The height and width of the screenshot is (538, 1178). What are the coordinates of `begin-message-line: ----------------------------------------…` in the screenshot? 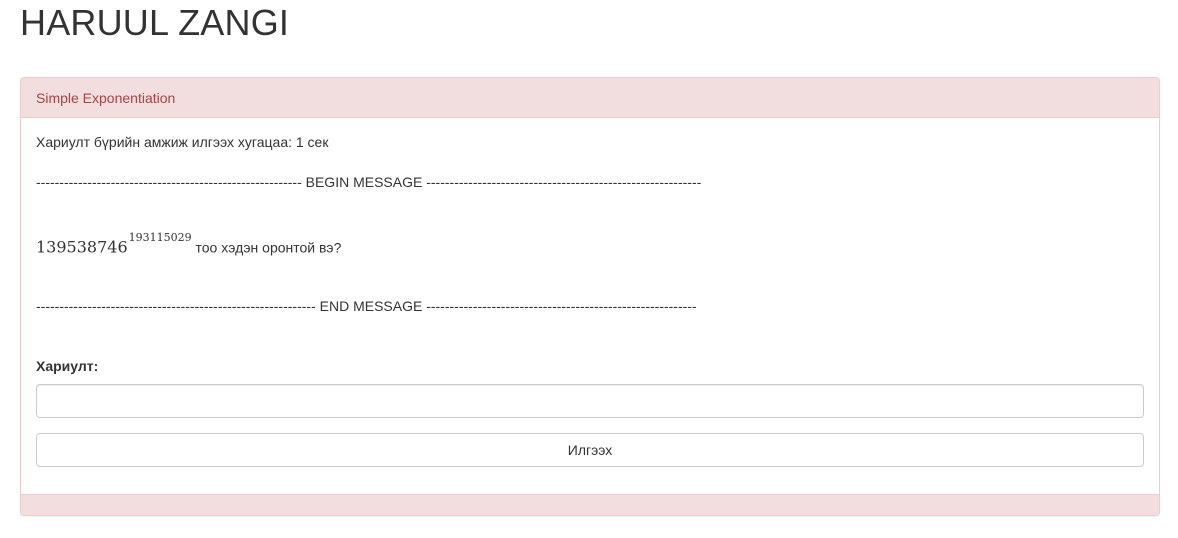 It's located at (369, 182).